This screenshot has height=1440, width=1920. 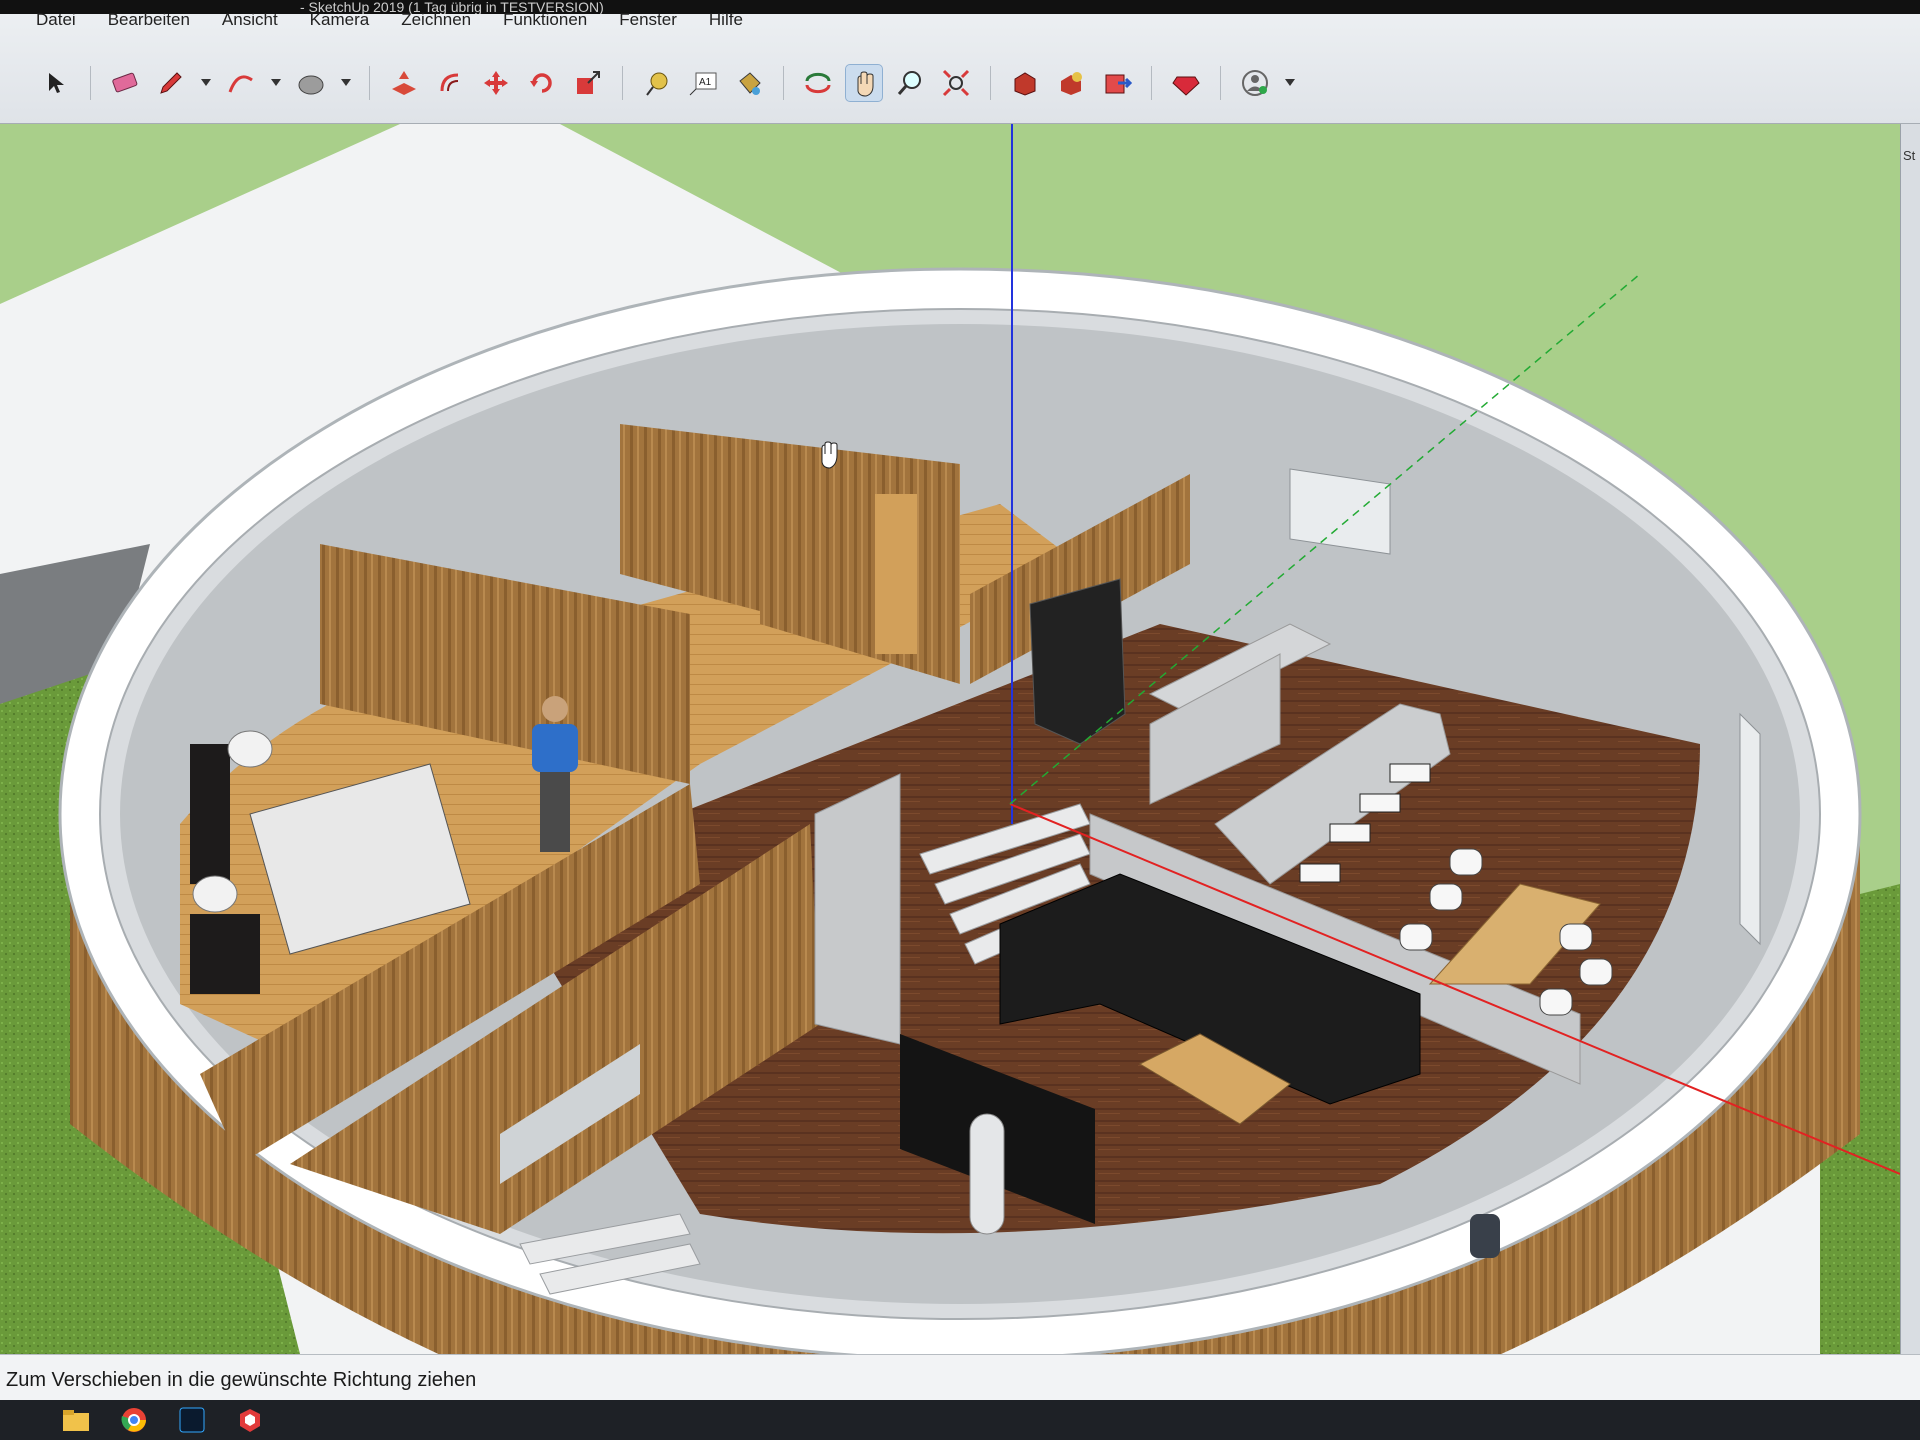 I want to click on arc-icon, so click(x=240, y=84).